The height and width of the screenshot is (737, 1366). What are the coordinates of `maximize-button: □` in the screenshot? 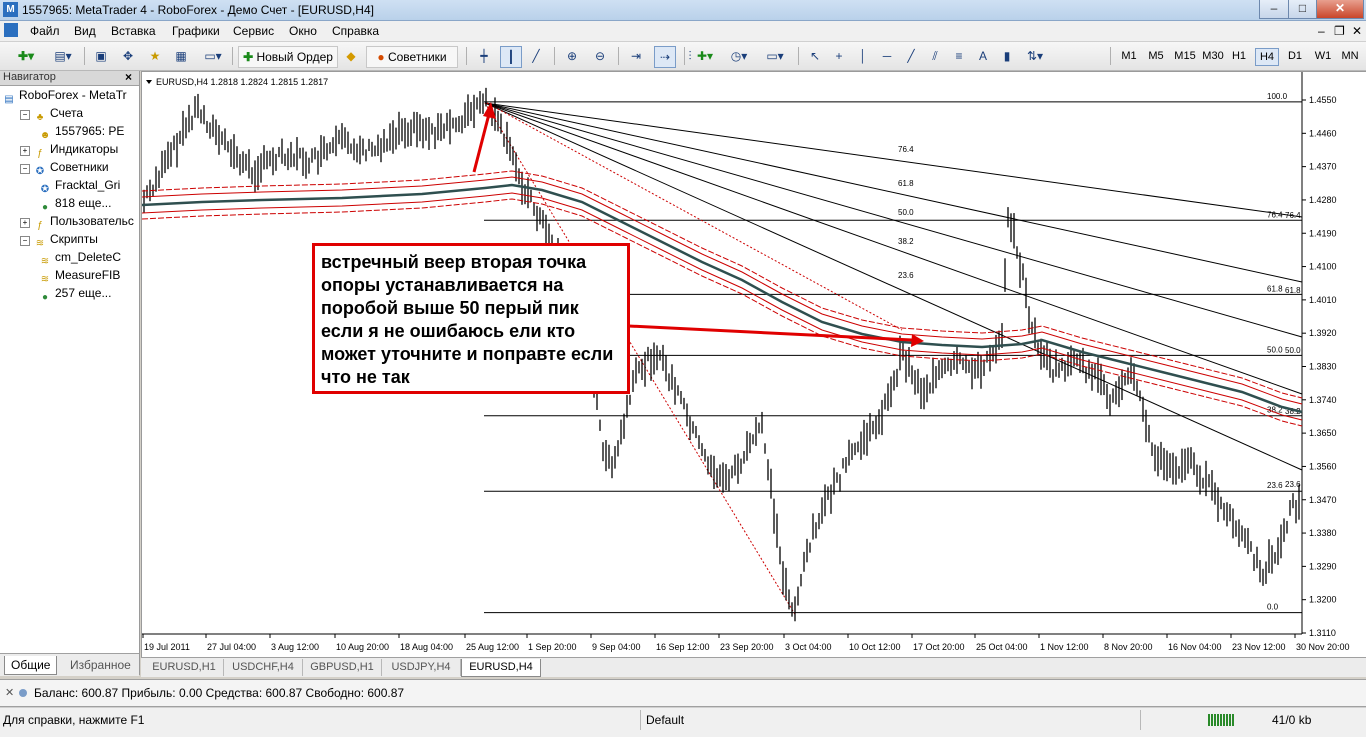 It's located at (1302, 9).